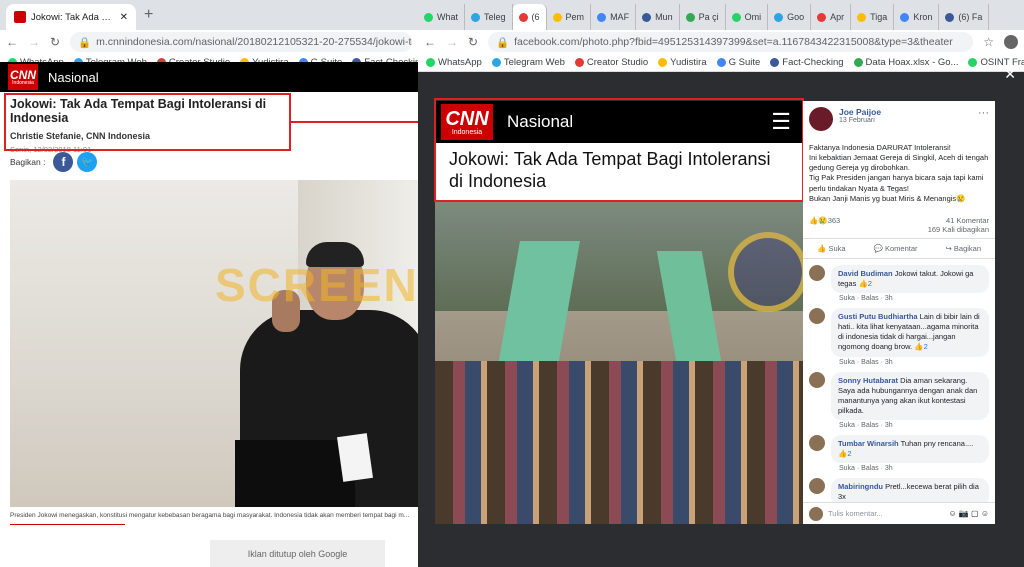 This screenshot has width=1024, height=567. I want to click on right-bookmark-4: G Suite, so click(738, 62).